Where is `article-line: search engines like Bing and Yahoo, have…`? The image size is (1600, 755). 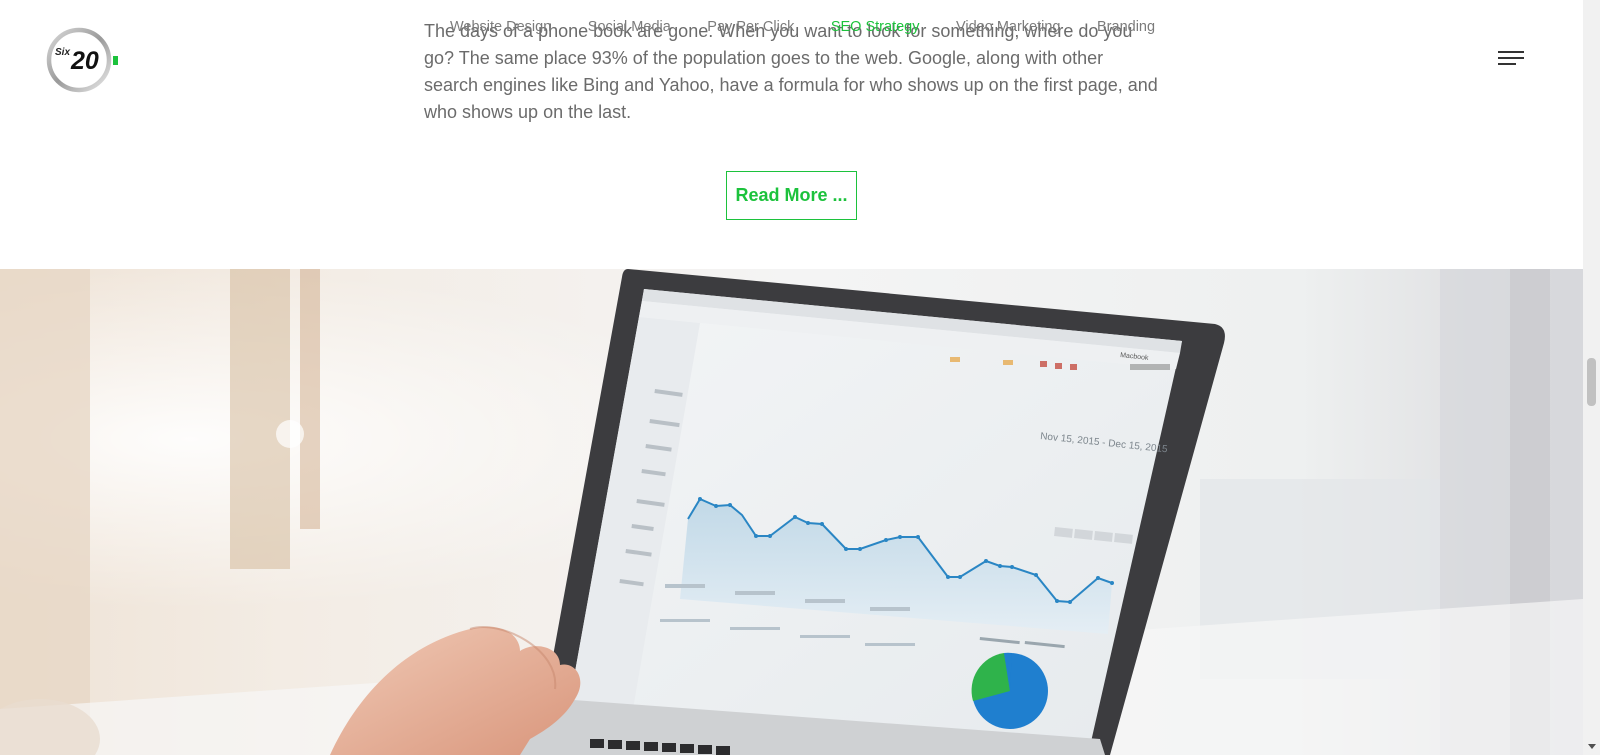 article-line: search engines like Bing and Yahoo, have… is located at coordinates (791, 85).